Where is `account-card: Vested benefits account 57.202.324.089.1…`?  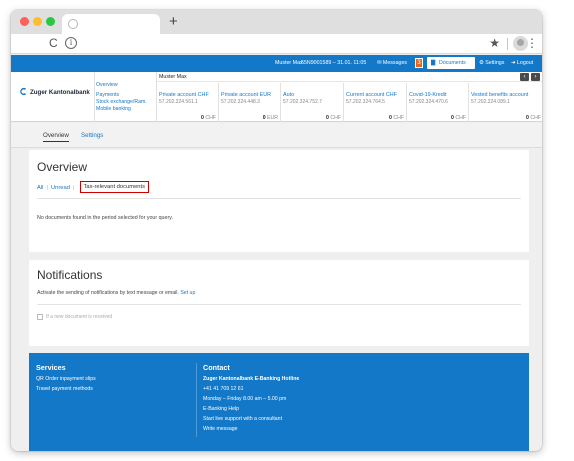 account-card: Vested benefits account 57.202.324.089.1… is located at coordinates (505, 102).